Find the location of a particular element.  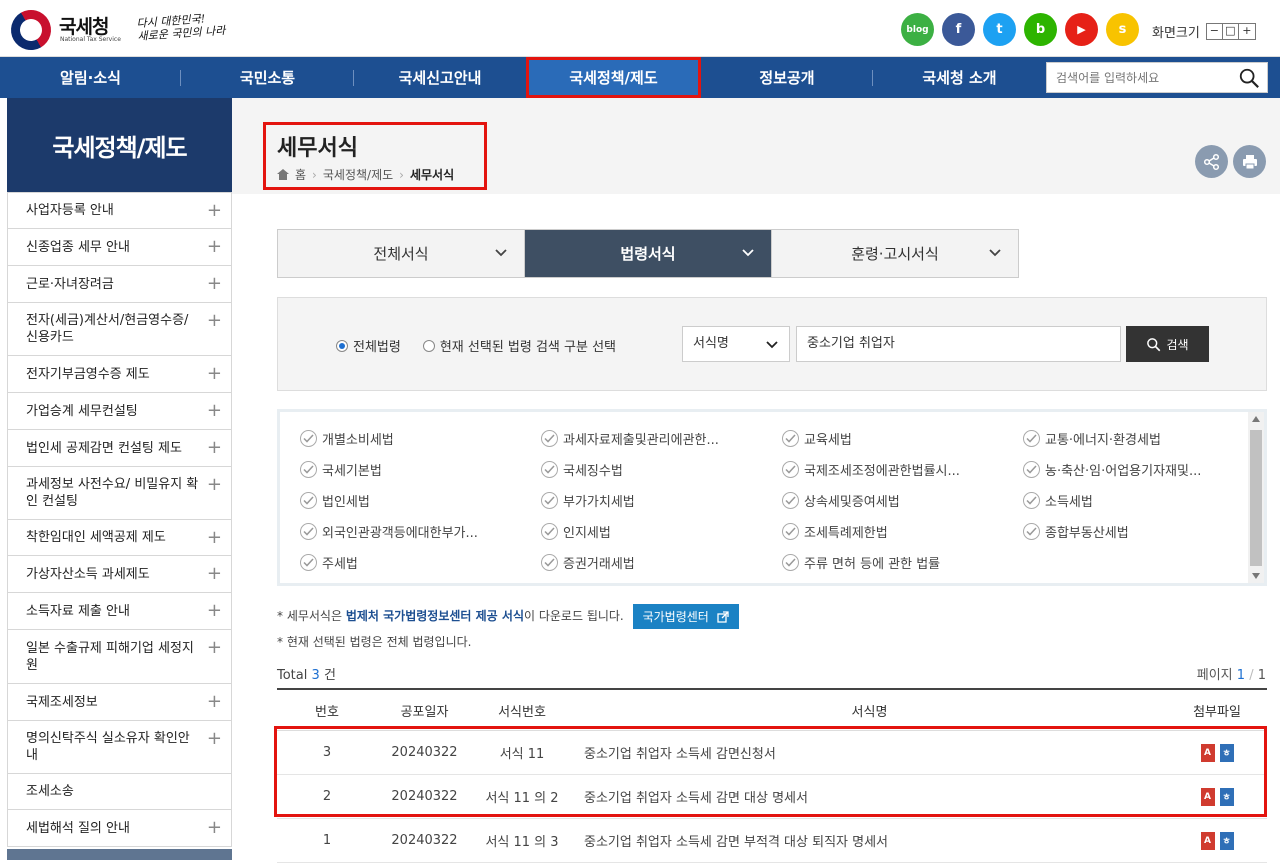

law-checkbox-item: 교육세법 is located at coordinates (902, 438).